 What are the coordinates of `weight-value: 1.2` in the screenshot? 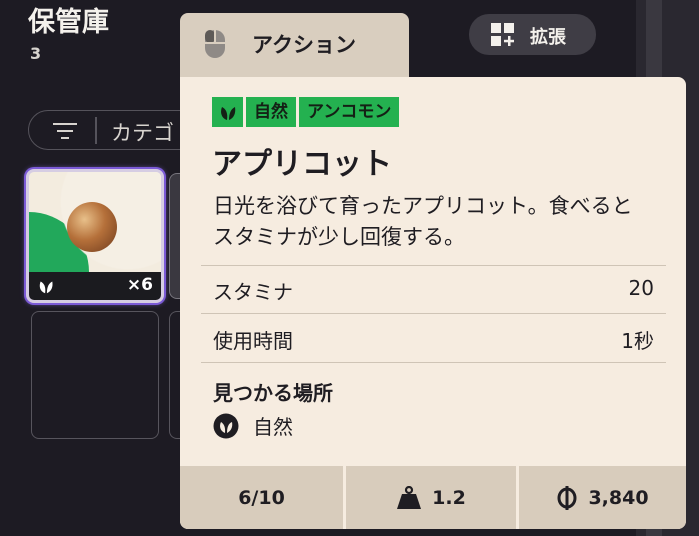 It's located at (449, 497).